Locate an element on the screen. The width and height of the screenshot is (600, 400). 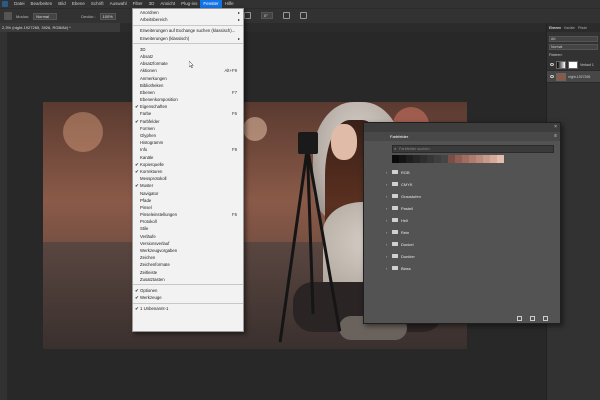
tab-pfade: Pfade is located at coordinates (582, 28).